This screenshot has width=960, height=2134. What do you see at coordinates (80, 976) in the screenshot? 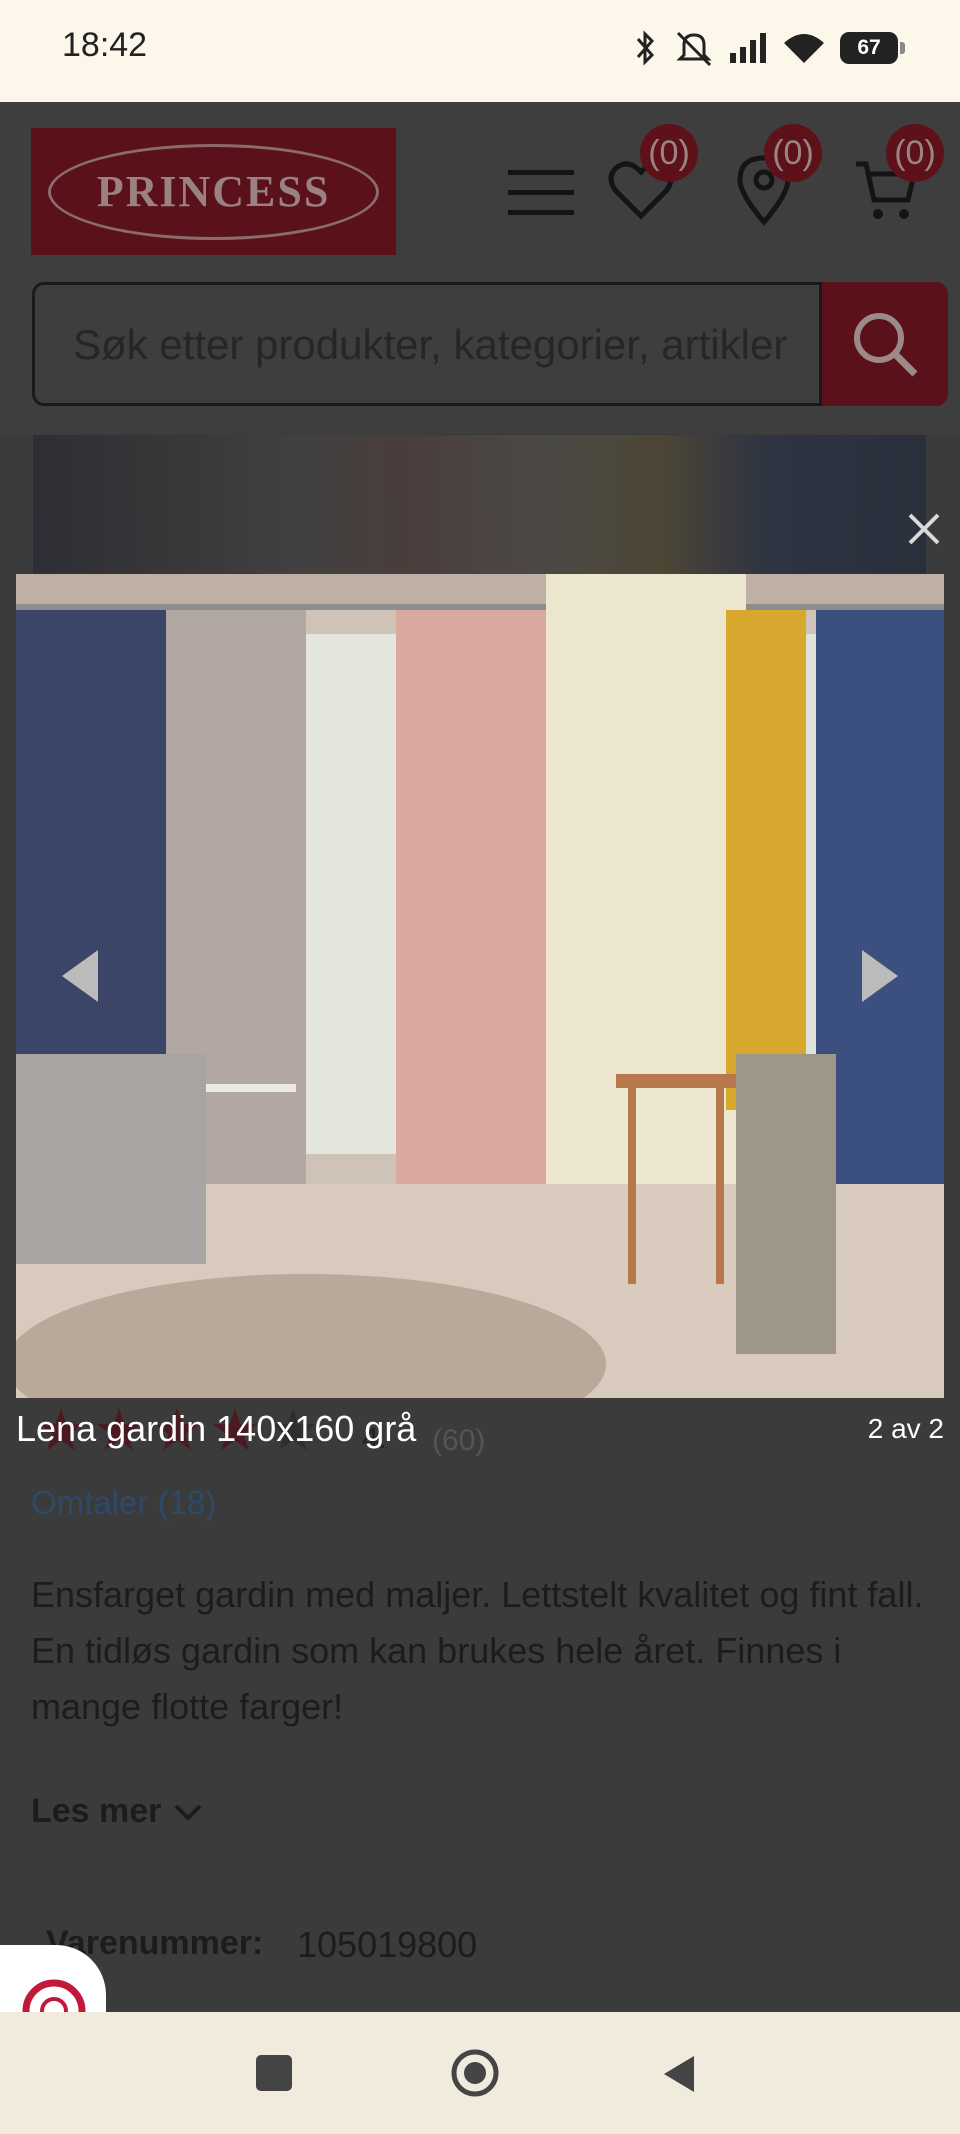
I see `previous-image-button` at bounding box center [80, 976].